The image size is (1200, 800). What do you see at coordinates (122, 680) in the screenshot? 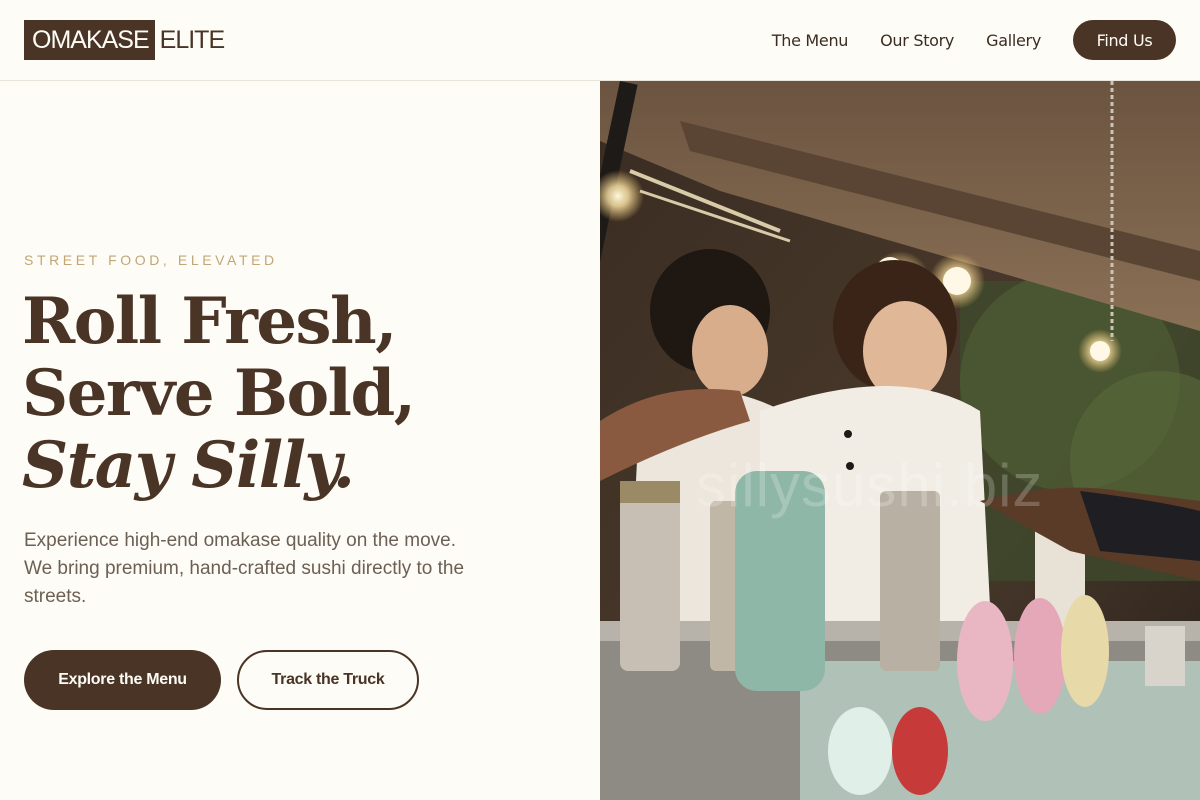
I see `explore-menu-button: Explore the Menu` at bounding box center [122, 680].